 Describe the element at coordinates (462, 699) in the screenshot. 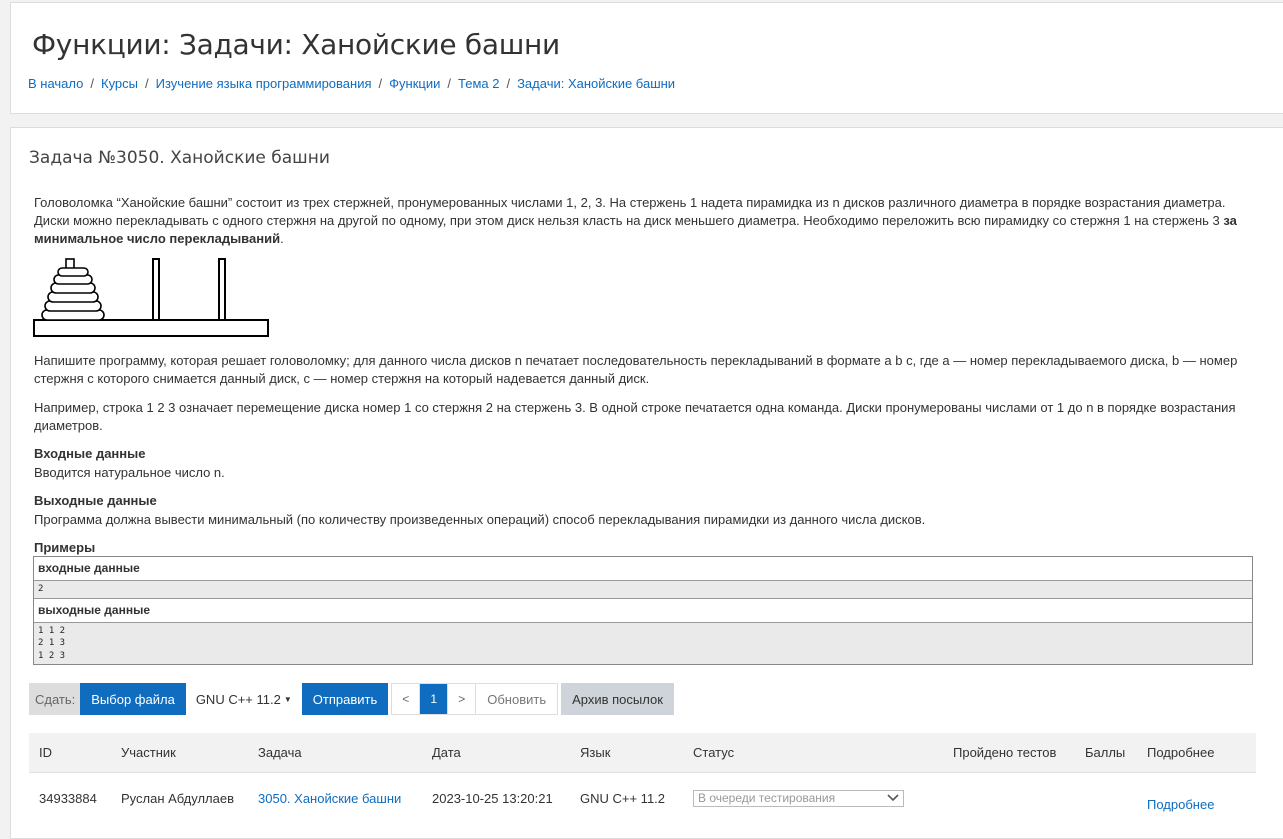

I see `pagination-next: >` at that location.